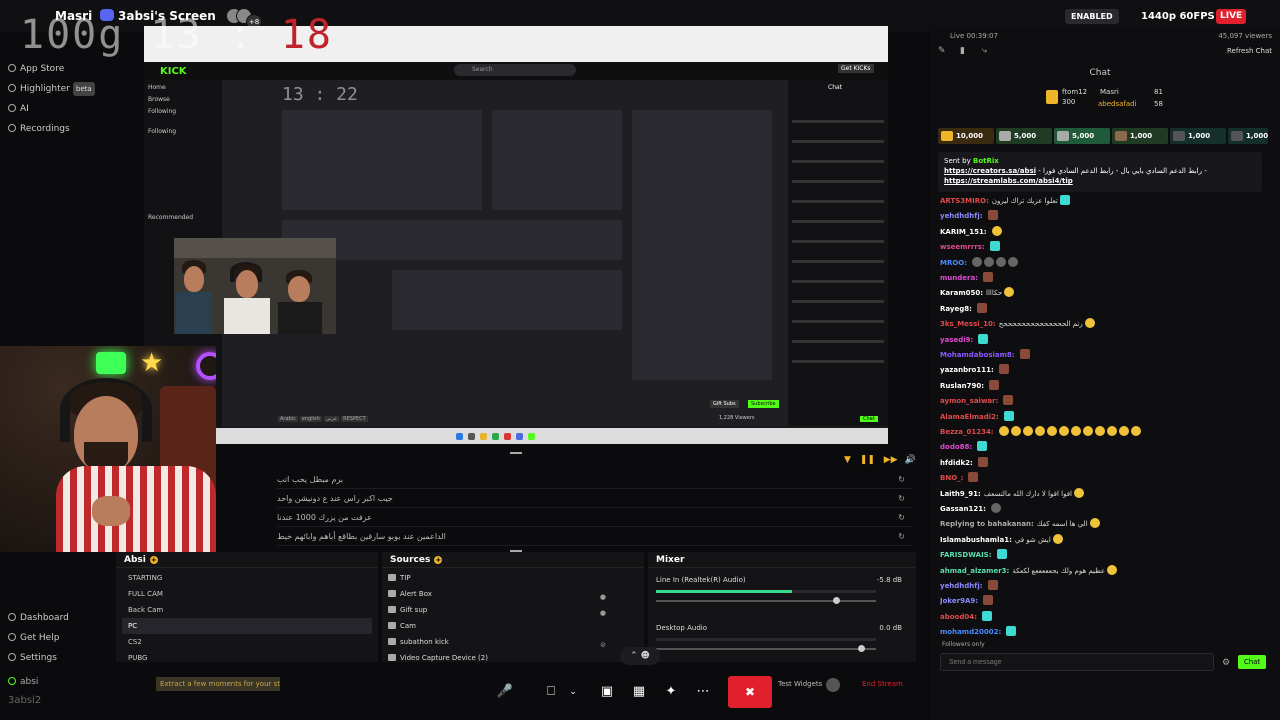 The width and height of the screenshot is (1280, 720). What do you see at coordinates (984, 51) in the screenshot?
I see `share-icon: ⤷` at bounding box center [984, 51].